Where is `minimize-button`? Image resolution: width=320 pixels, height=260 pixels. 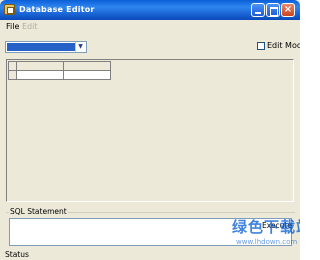 minimize-button is located at coordinates (258, 10).